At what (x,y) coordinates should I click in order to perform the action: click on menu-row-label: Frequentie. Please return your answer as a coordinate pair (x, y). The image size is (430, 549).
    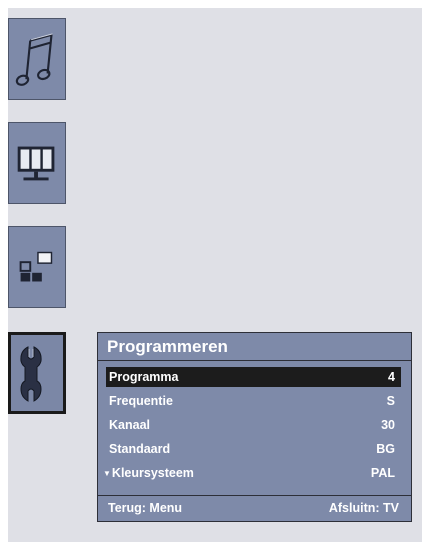
    Looking at the image, I should click on (141, 401).